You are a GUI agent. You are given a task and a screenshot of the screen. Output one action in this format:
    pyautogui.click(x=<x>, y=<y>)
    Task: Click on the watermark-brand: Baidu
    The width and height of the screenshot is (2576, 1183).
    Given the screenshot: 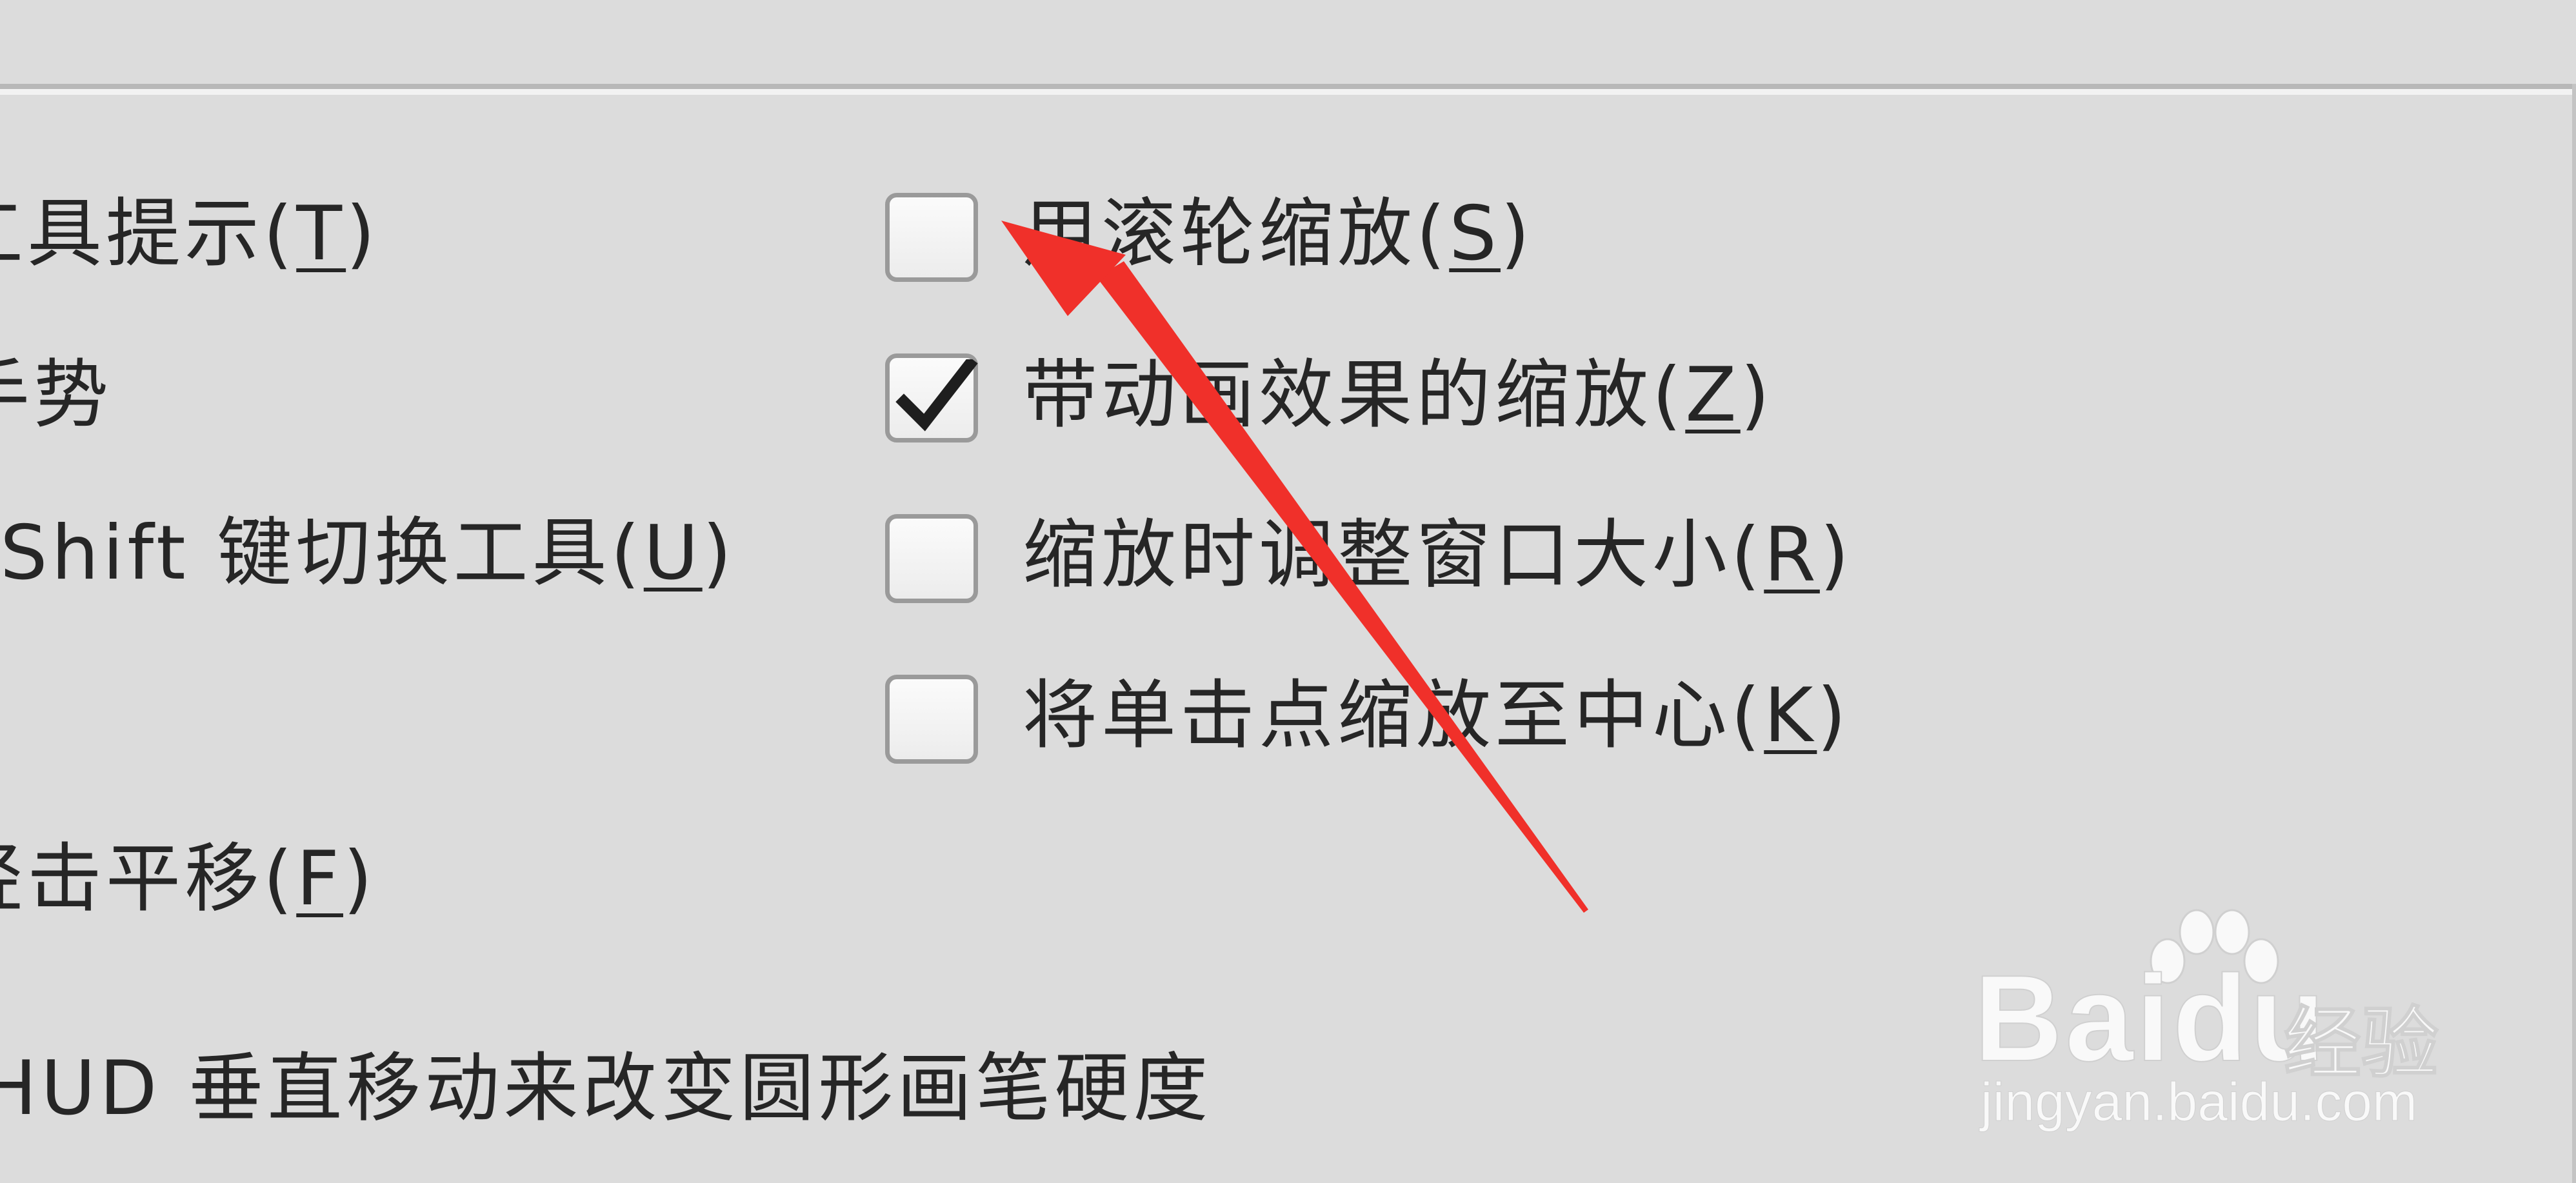 What is the action you would take?
    pyautogui.click(x=2150, y=1018)
    